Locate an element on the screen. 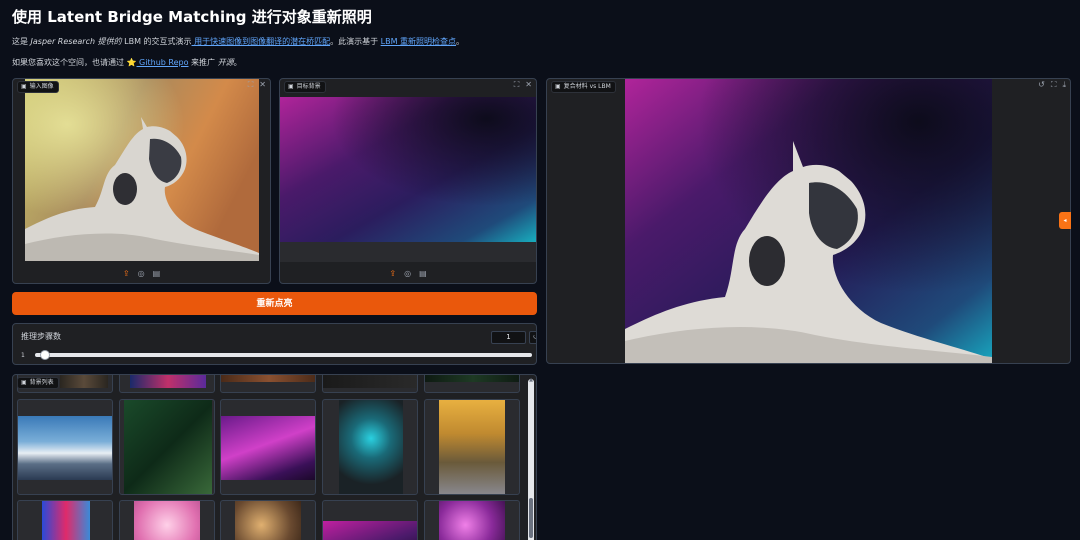  nebula-photo is located at coordinates (408, 169).